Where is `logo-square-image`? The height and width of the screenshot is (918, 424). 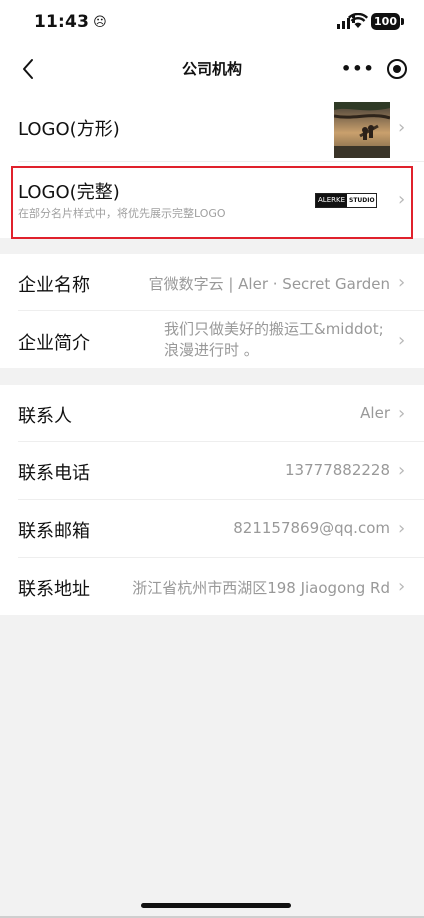
logo-square-image is located at coordinates (362, 130).